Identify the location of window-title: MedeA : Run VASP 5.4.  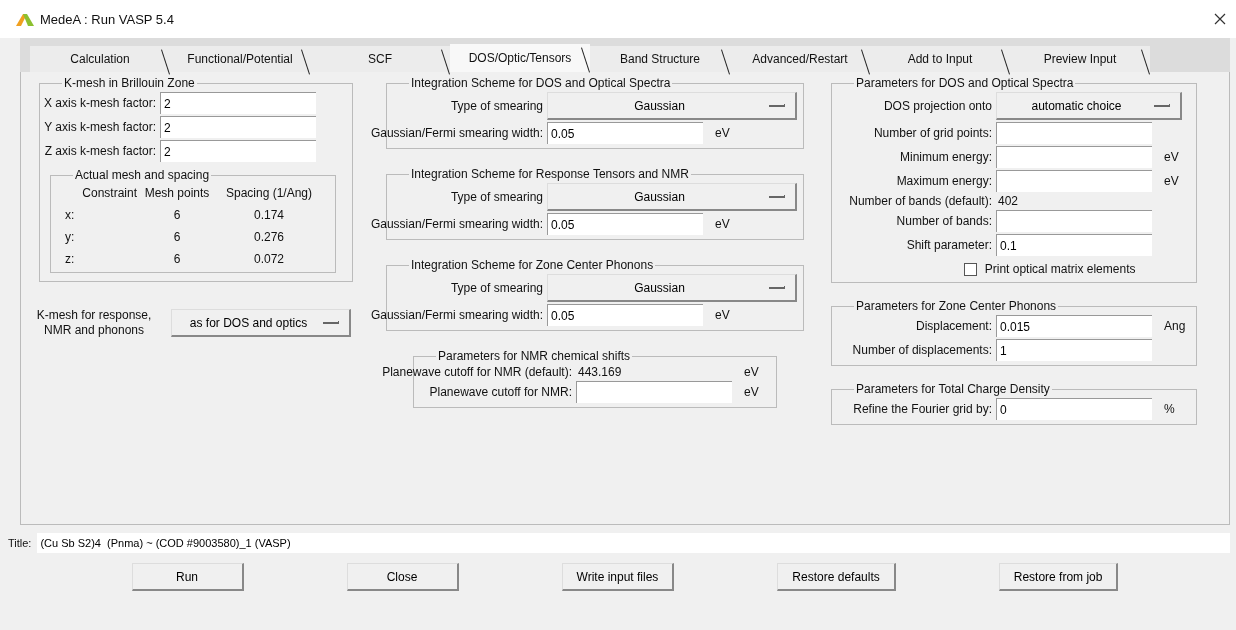
(107, 19).